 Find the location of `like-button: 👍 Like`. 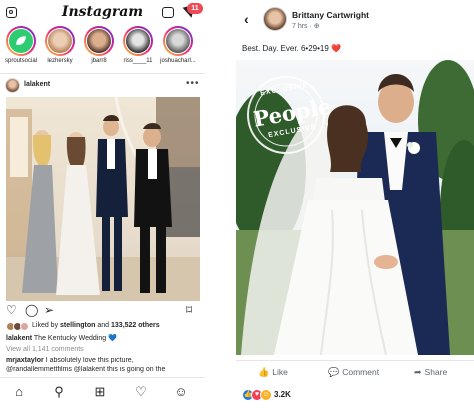

like-button: 👍 Like is located at coordinates (273, 372).